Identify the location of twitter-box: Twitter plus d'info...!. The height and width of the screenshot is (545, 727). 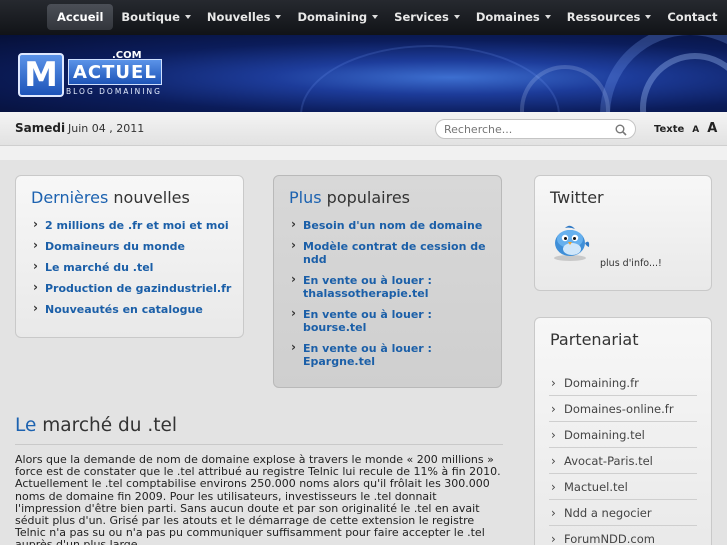
(623, 233).